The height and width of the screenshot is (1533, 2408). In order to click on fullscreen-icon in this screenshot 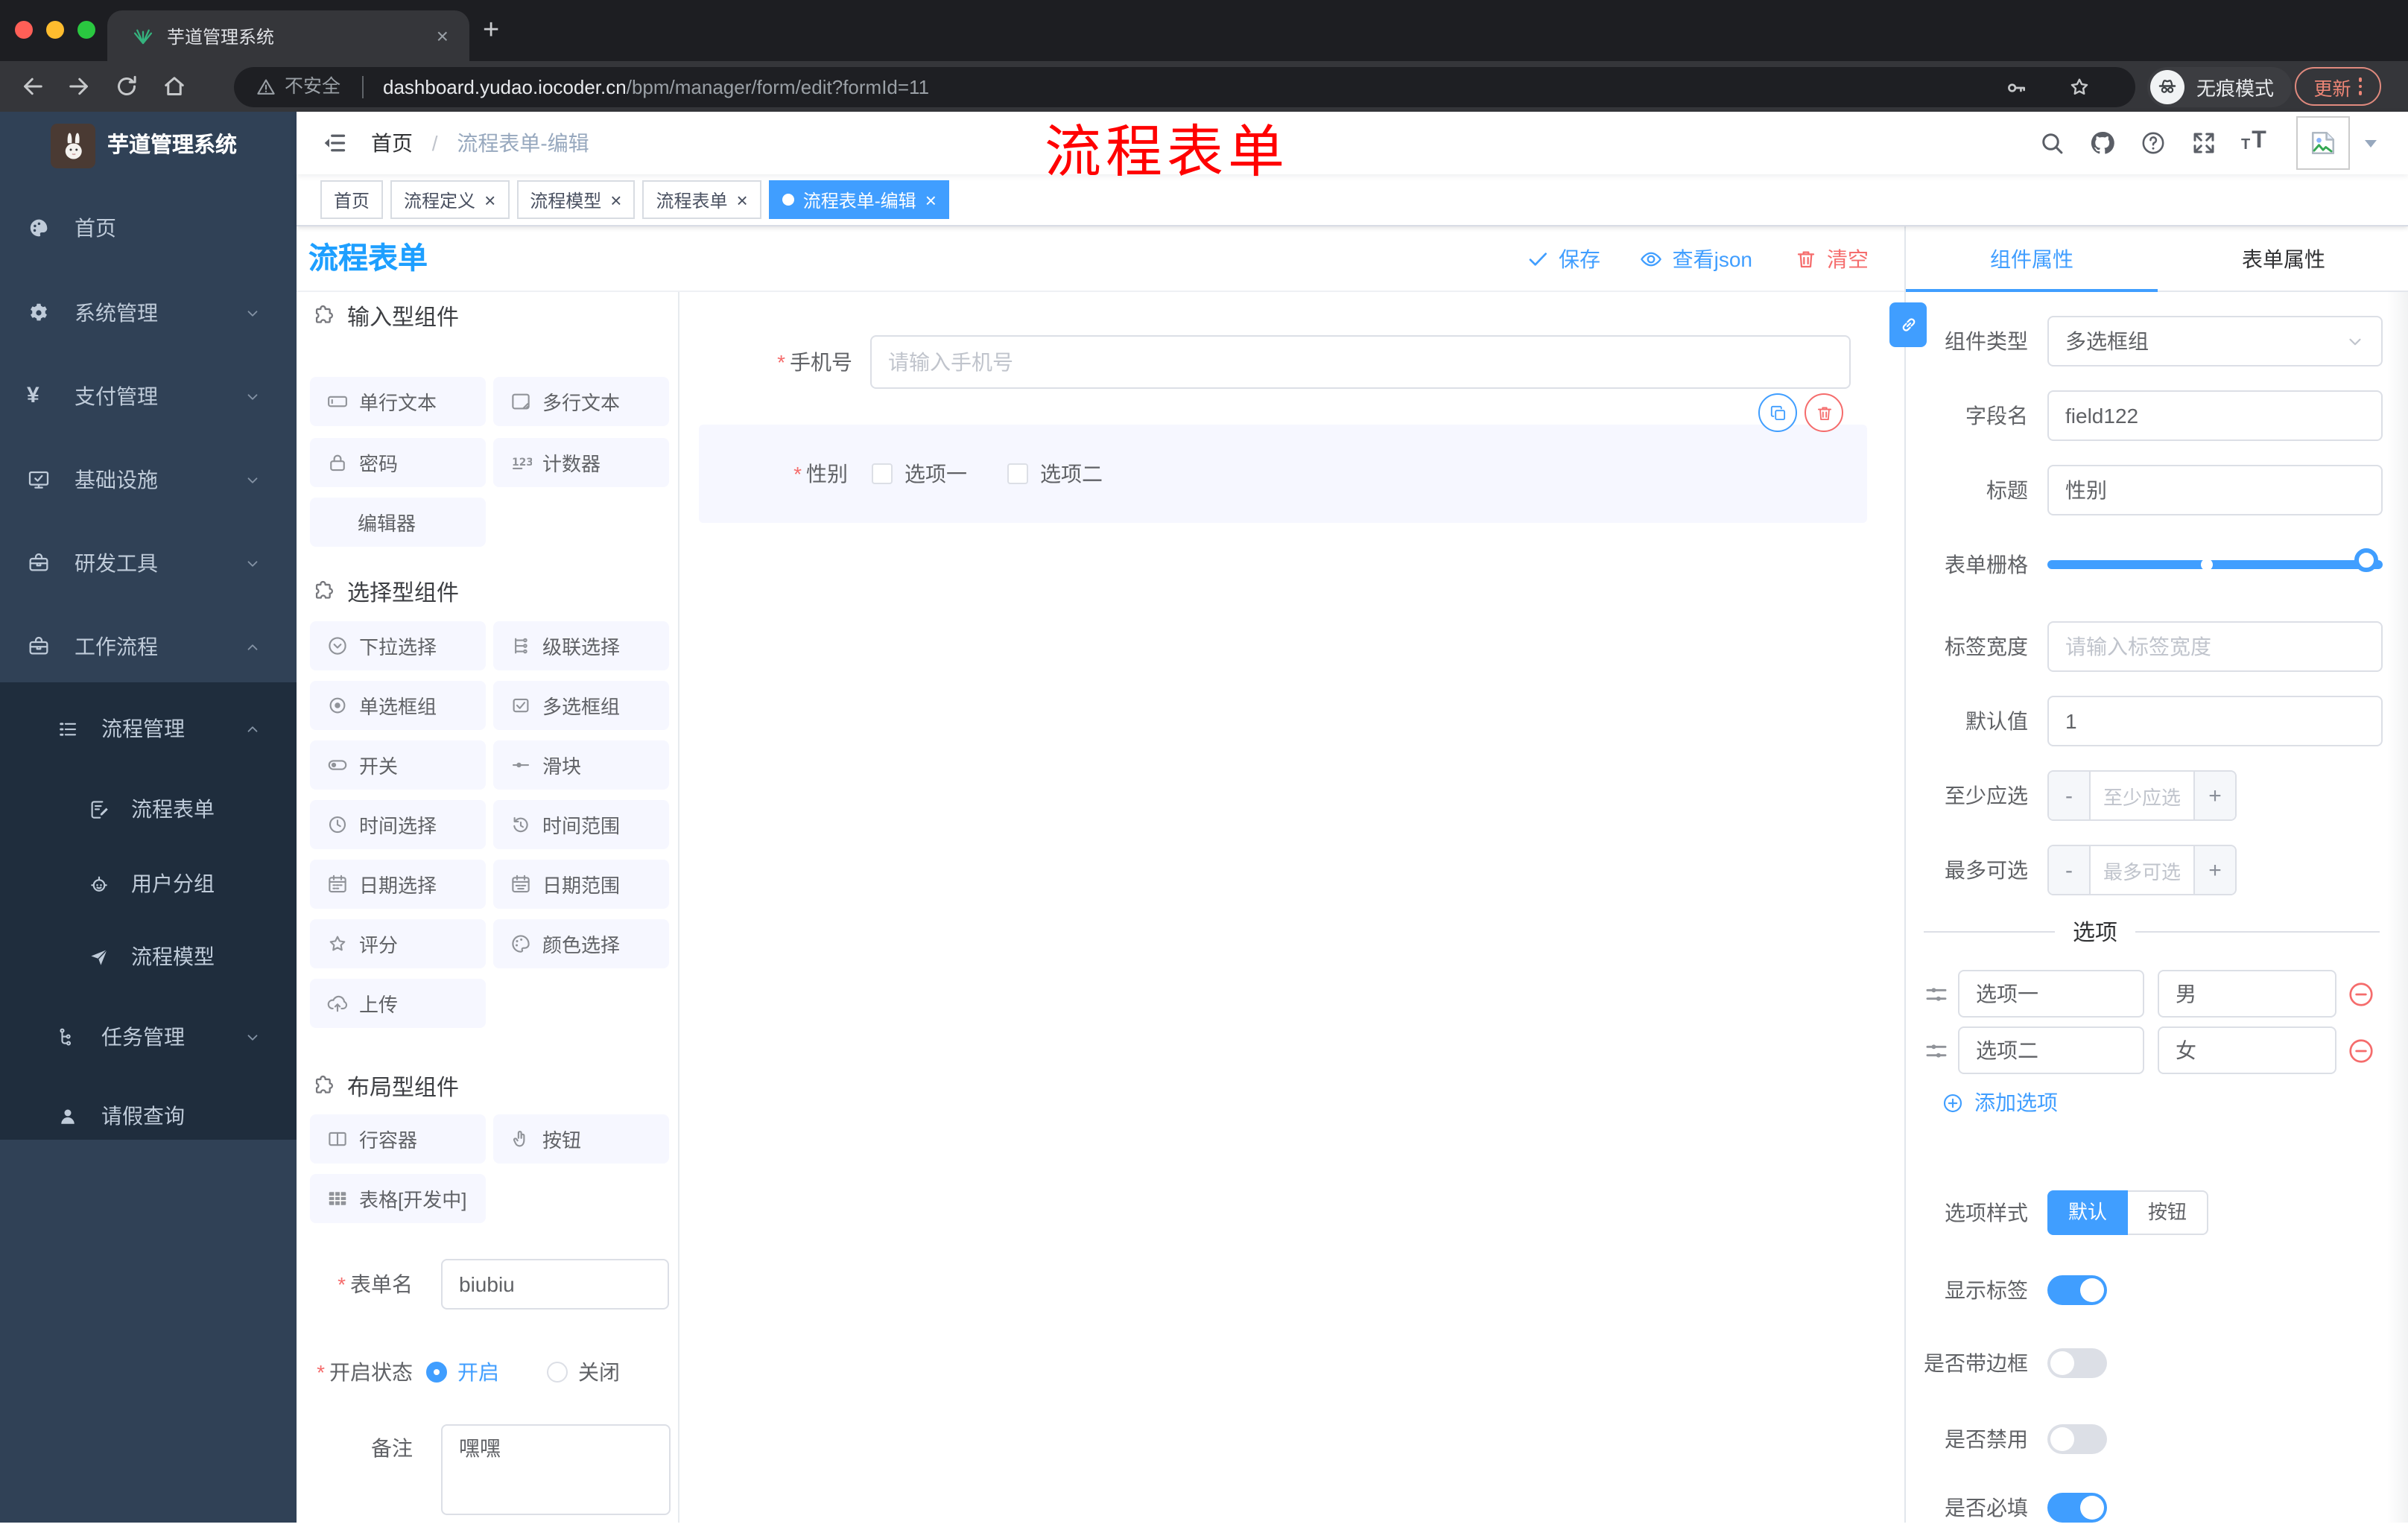, I will do `click(2203, 143)`.